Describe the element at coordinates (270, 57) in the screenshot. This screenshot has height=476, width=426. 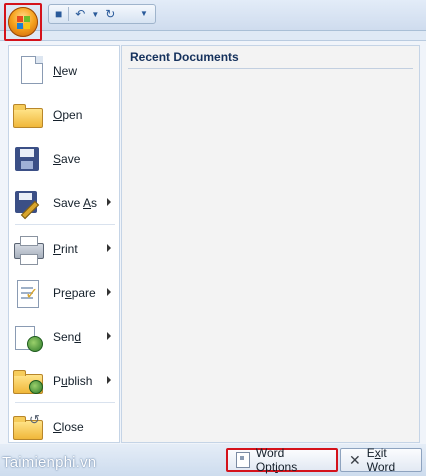
I see `recent-documents-title: Recent Documents` at that location.